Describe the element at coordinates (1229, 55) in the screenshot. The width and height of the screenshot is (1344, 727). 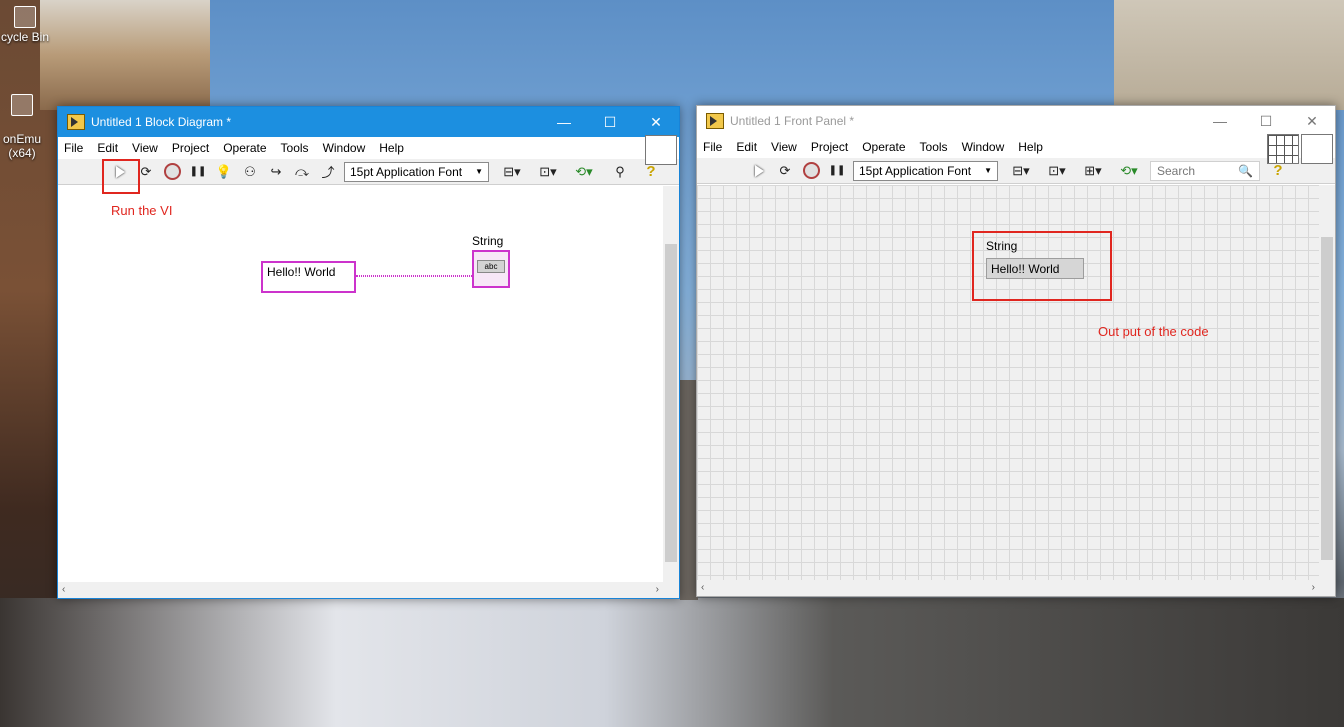
I see `desktop-wallpaper-right` at that location.